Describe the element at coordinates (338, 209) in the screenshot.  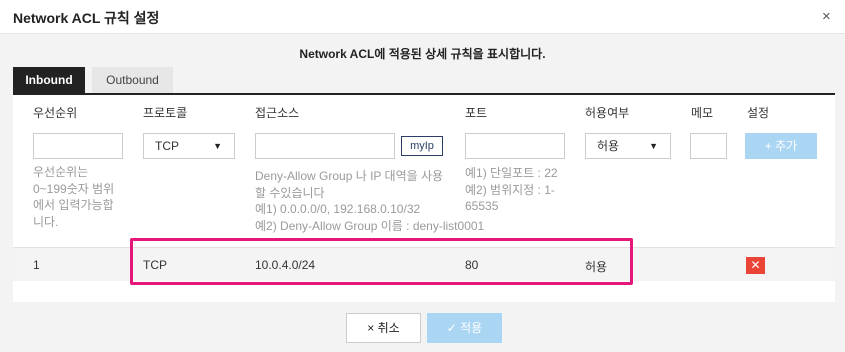
I see `help-line: 예1) 0.0.0.0/0, 192.168.0.10/32` at that location.